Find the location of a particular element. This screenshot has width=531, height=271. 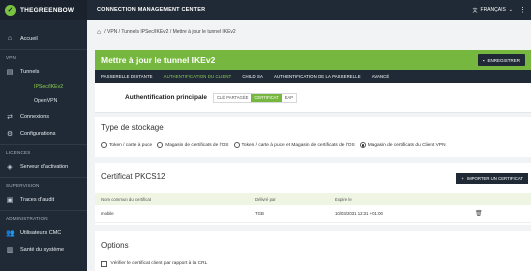

brand-name: THEGREENBOW is located at coordinates (47, 10).